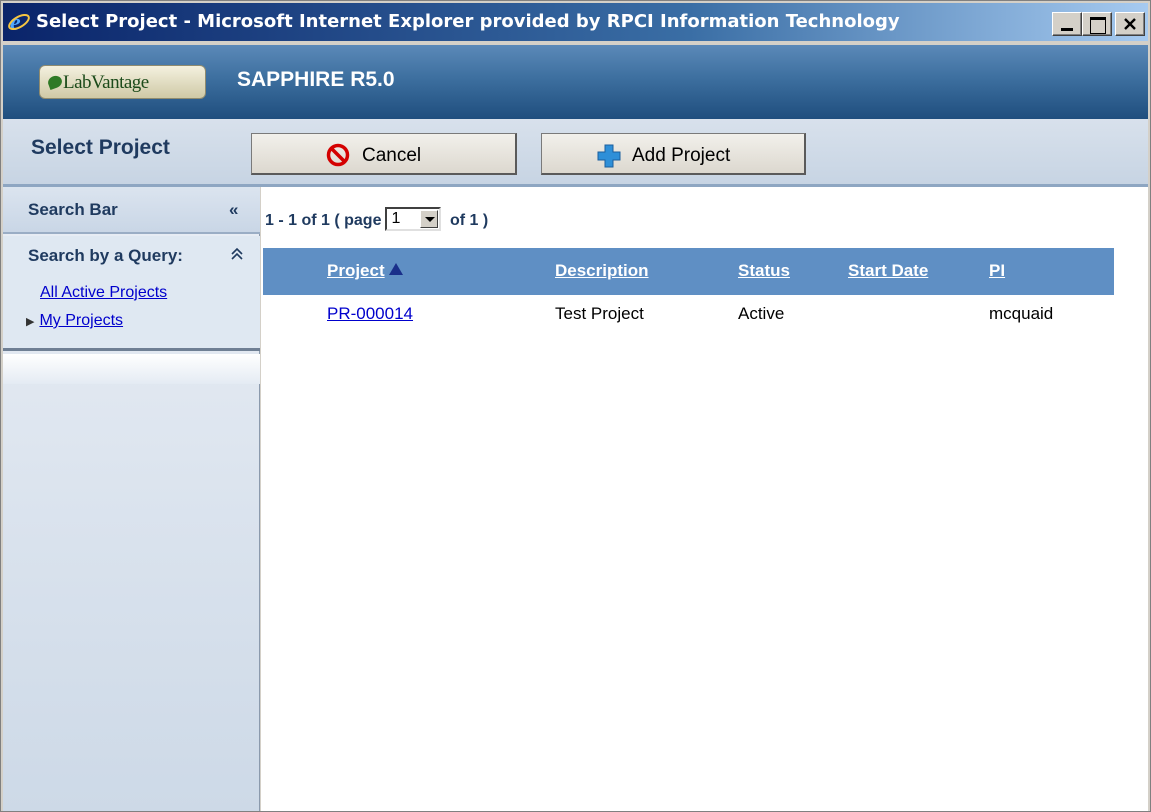 The height and width of the screenshot is (812, 1151). What do you see at coordinates (100, 147) in the screenshot?
I see `page-title: Select Project` at bounding box center [100, 147].